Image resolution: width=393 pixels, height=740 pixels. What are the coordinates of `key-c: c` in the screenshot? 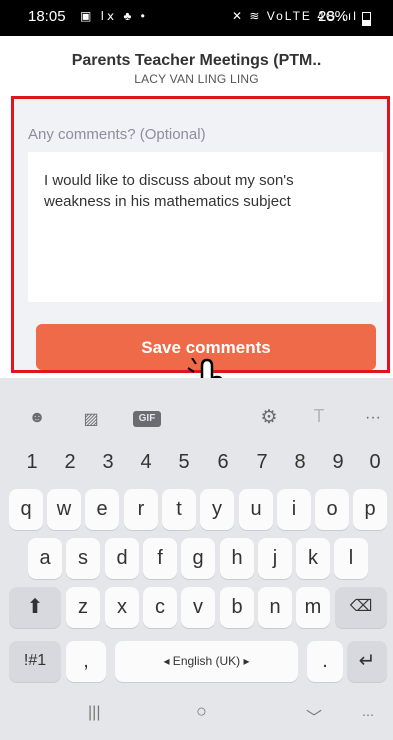 It's located at (160, 607).